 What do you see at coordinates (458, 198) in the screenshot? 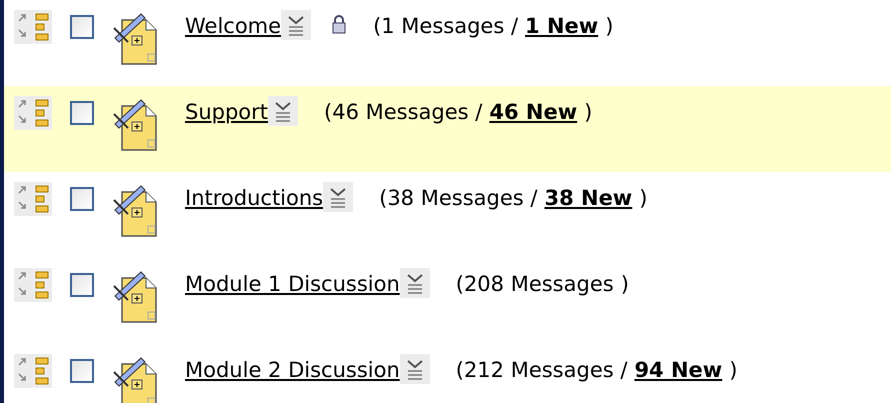
I see `message-count: (38 Messages /` at bounding box center [458, 198].